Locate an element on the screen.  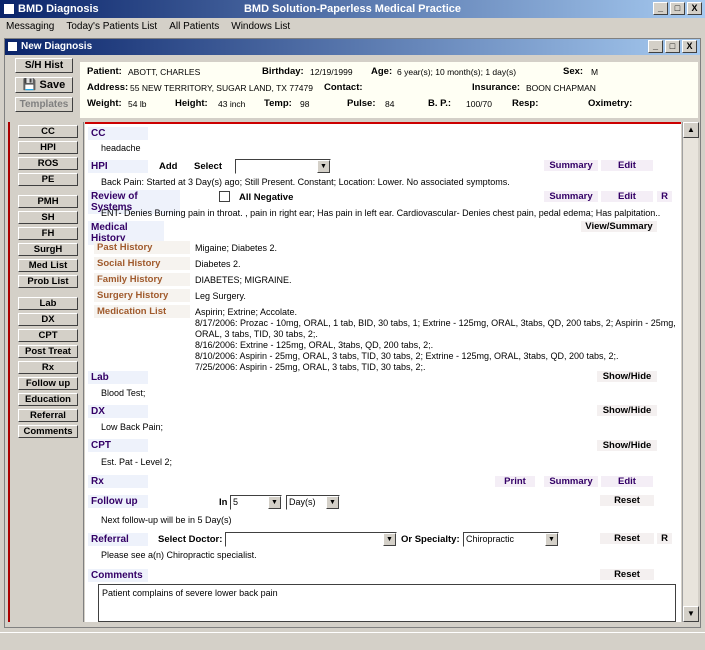
scroll-up-arrow: ▲ is located at coordinates (691, 130).